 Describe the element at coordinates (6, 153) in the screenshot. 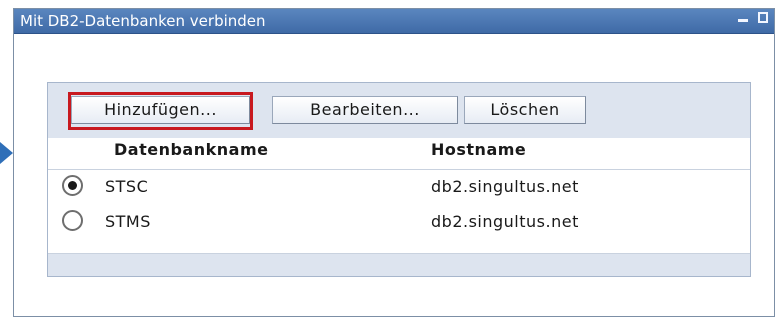

I see `pointer-arrow-icon` at that location.